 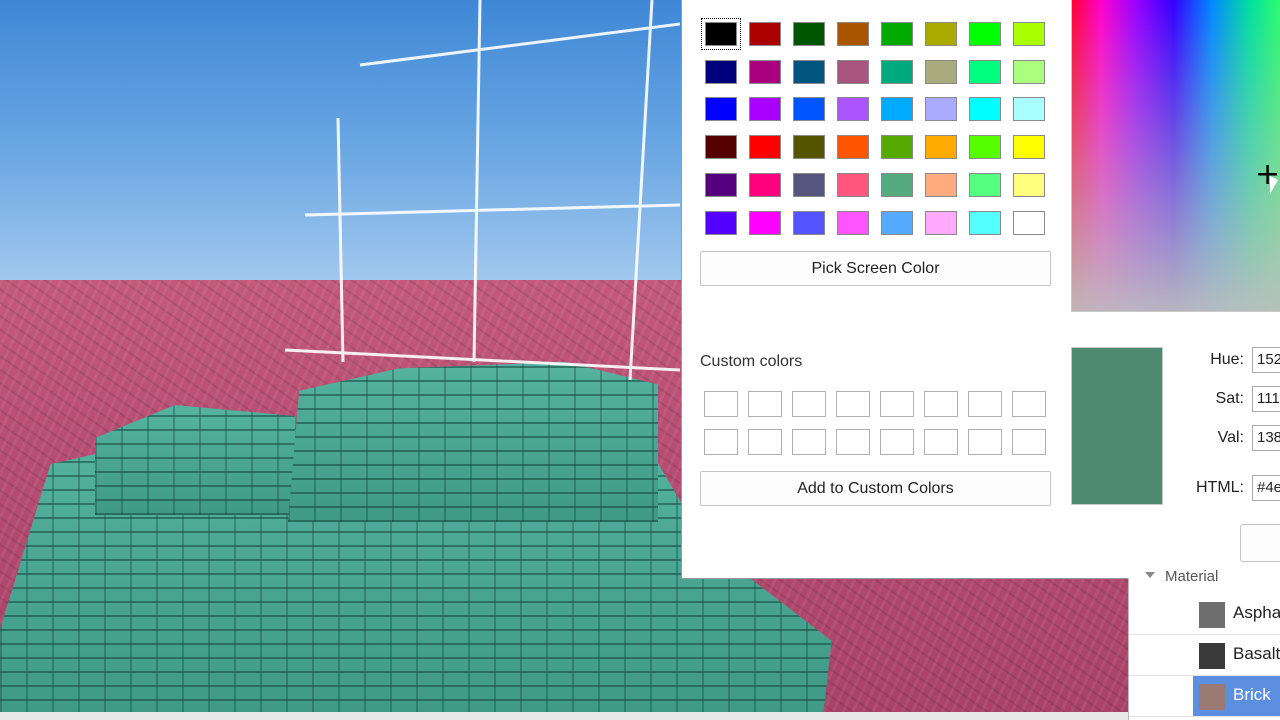 I want to click on custom-colors-label: Custom colors, so click(x=751, y=361).